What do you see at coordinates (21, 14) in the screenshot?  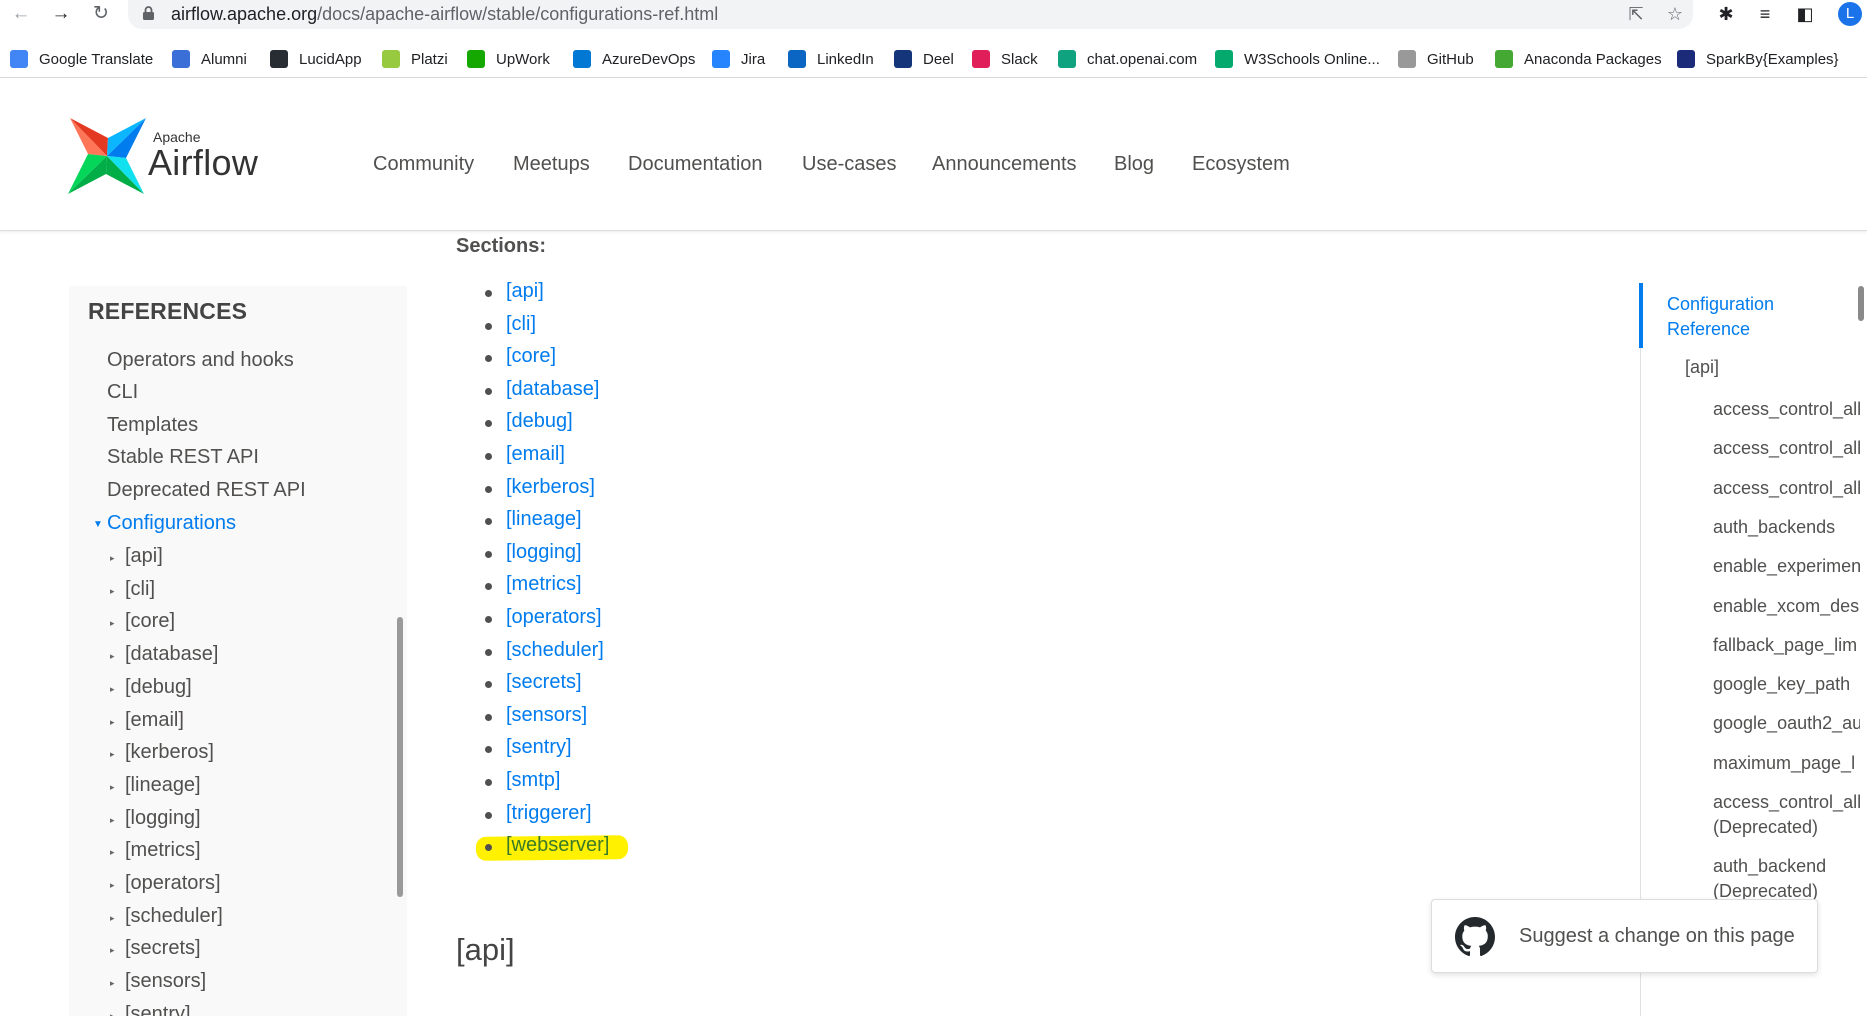 I see `back-arrow-icon: ←` at bounding box center [21, 14].